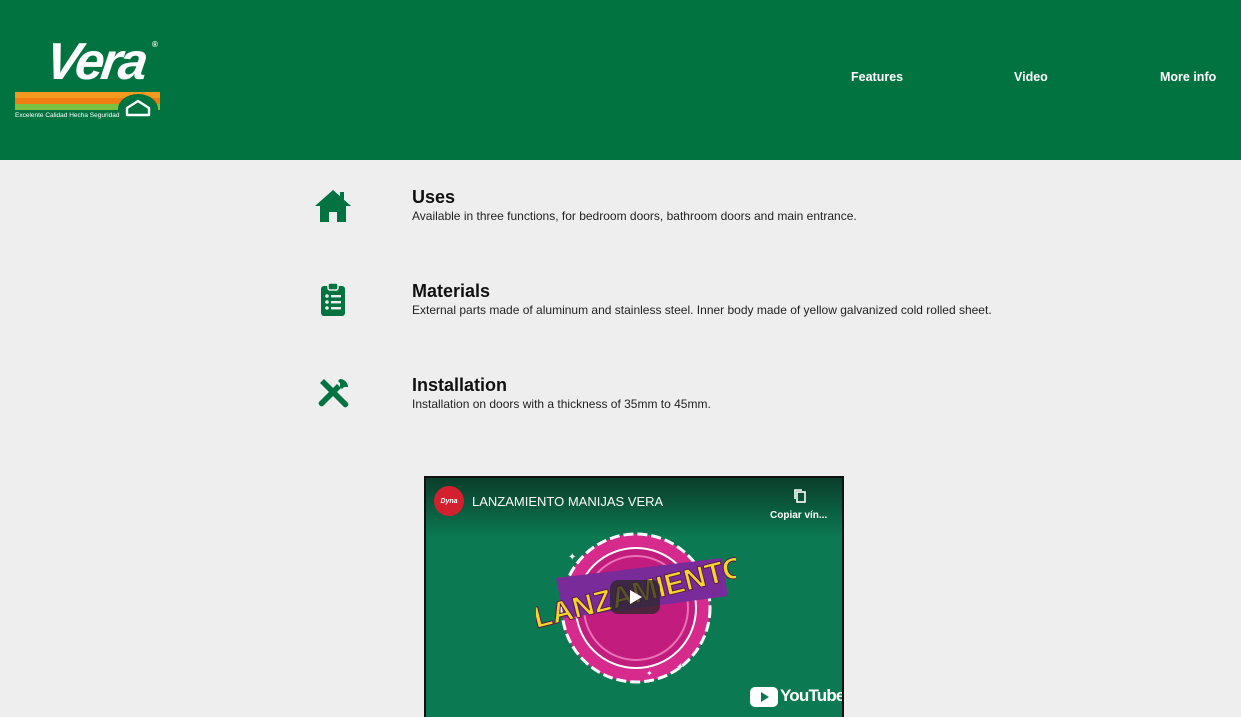 This screenshot has height=717, width=1241. I want to click on youtube-logo: YouTube, so click(796, 696).